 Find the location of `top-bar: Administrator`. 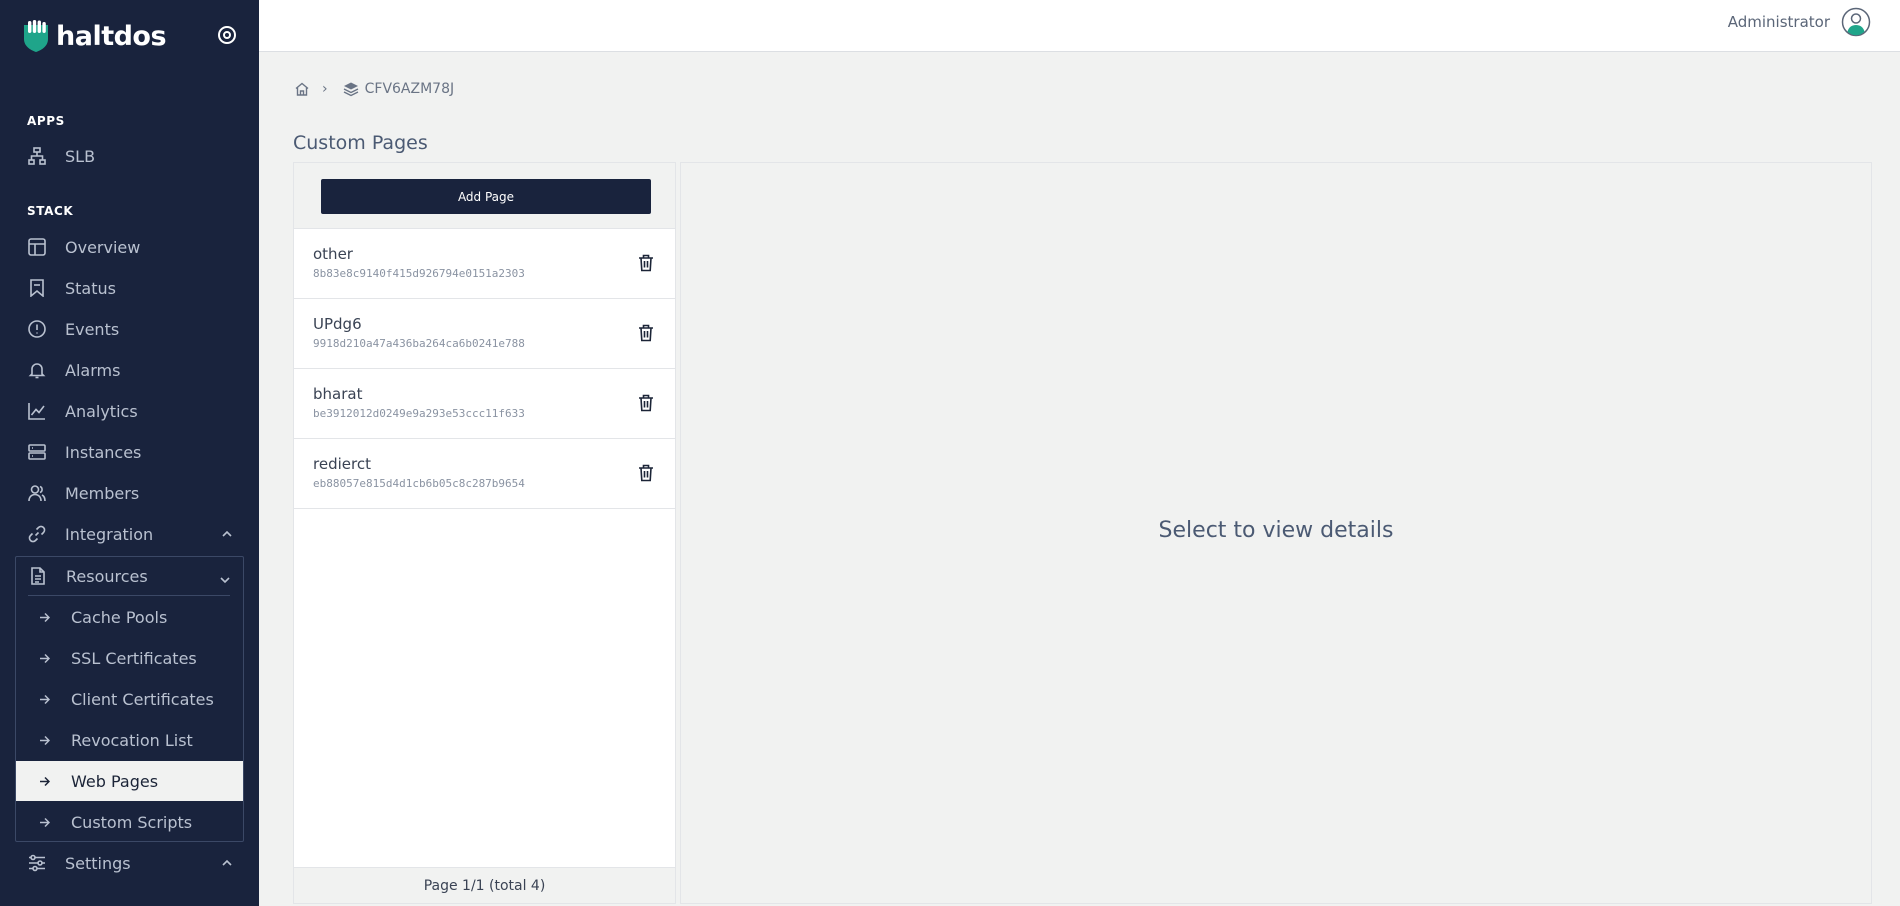

top-bar: Administrator is located at coordinates (1079, 26).